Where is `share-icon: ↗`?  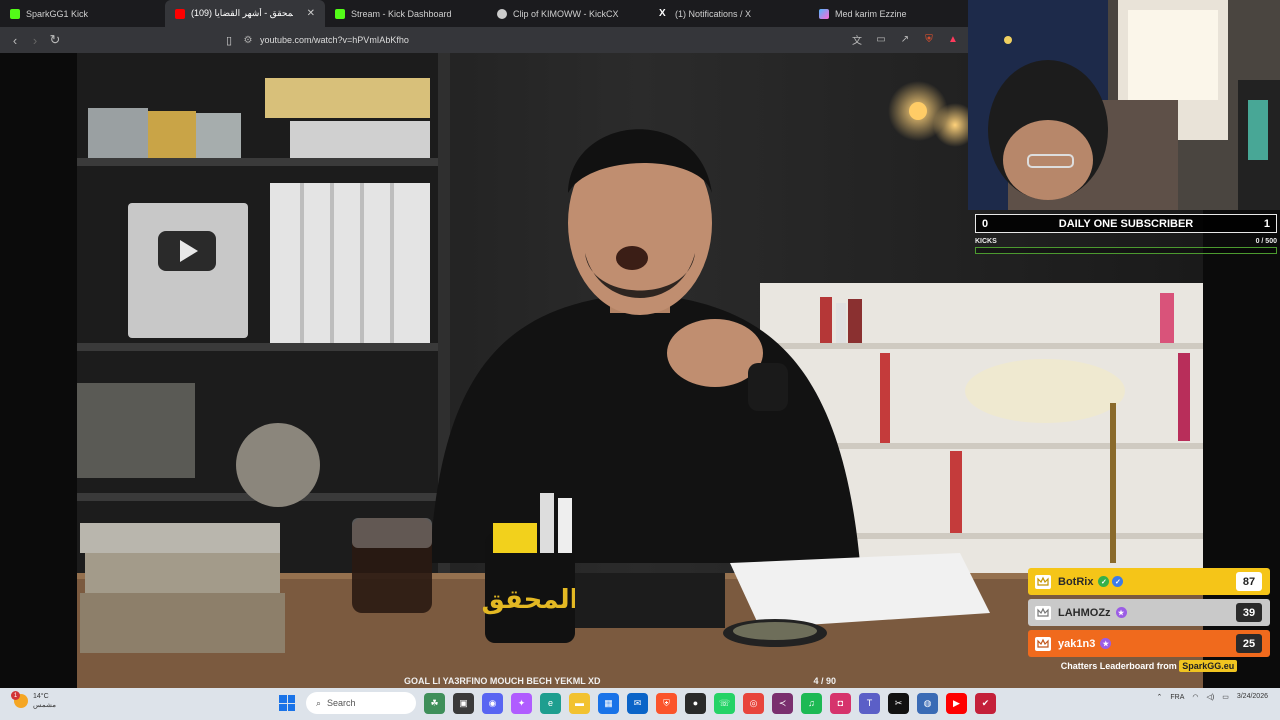
share-icon: ↗ is located at coordinates (905, 39).